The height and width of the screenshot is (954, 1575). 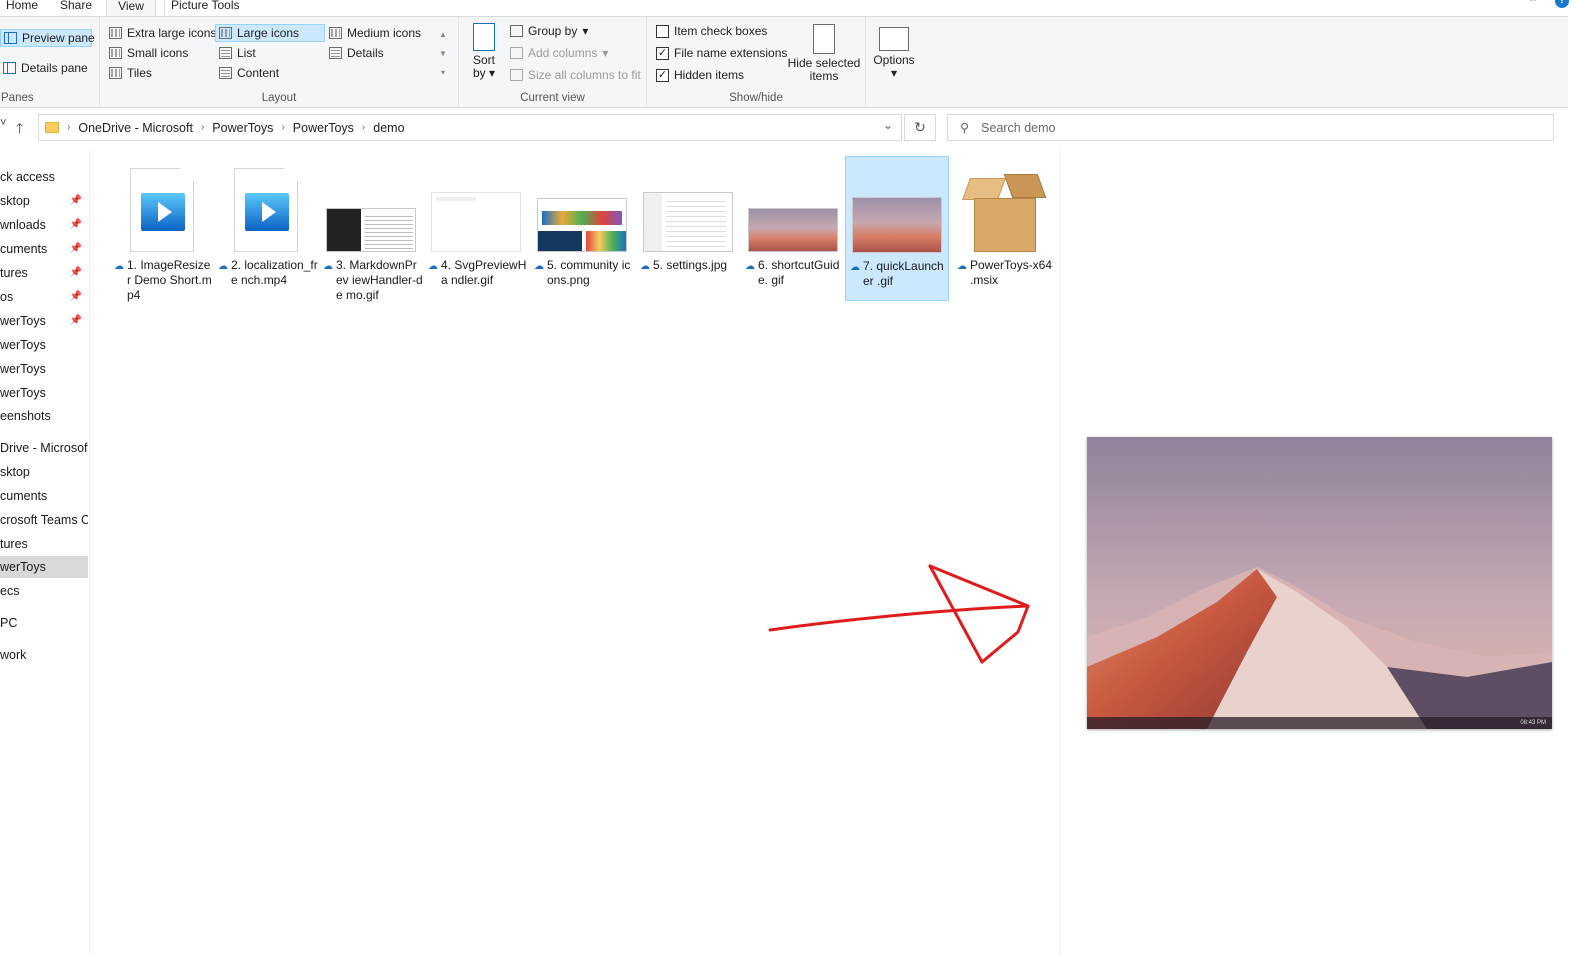 What do you see at coordinates (44, 655) in the screenshot?
I see `sidebar-item-network: work` at bounding box center [44, 655].